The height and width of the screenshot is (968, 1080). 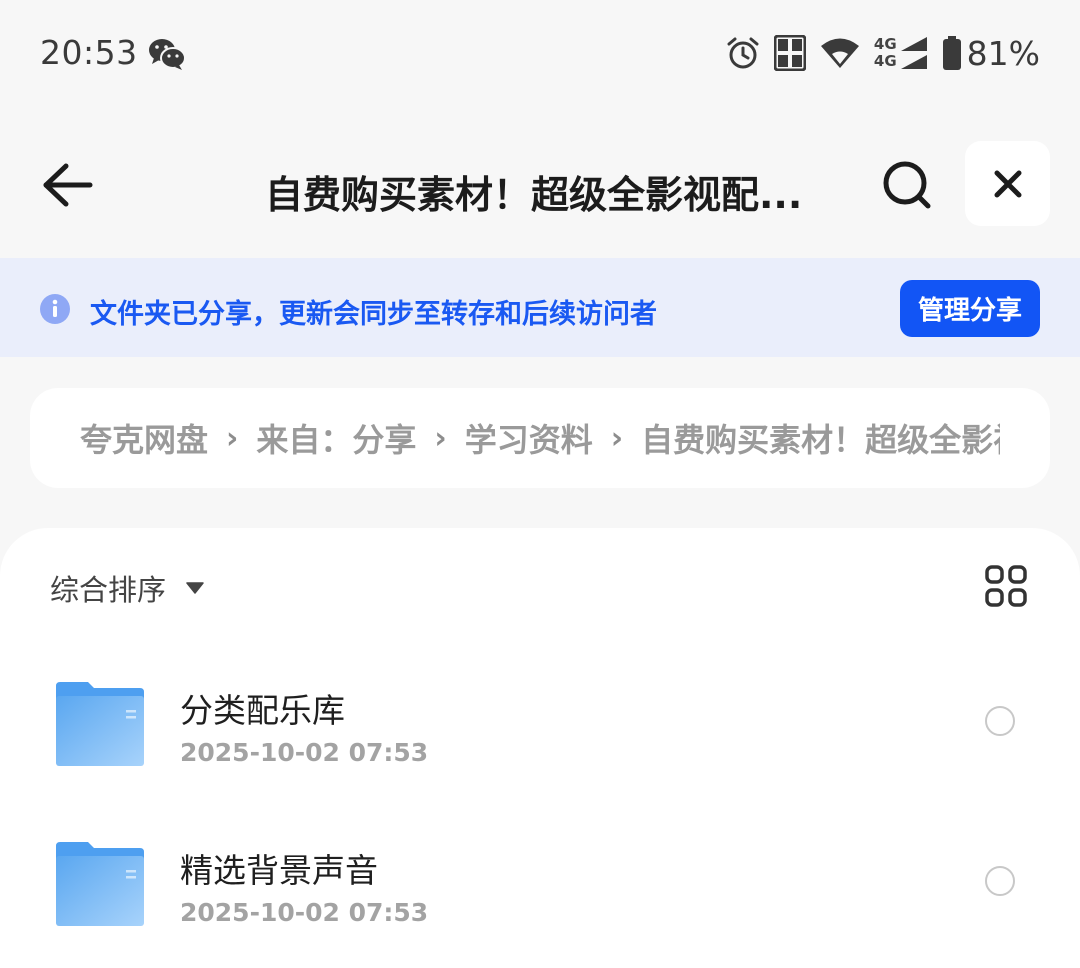 I want to click on cell-signal-icon: 4G 4G, so click(x=901, y=53).